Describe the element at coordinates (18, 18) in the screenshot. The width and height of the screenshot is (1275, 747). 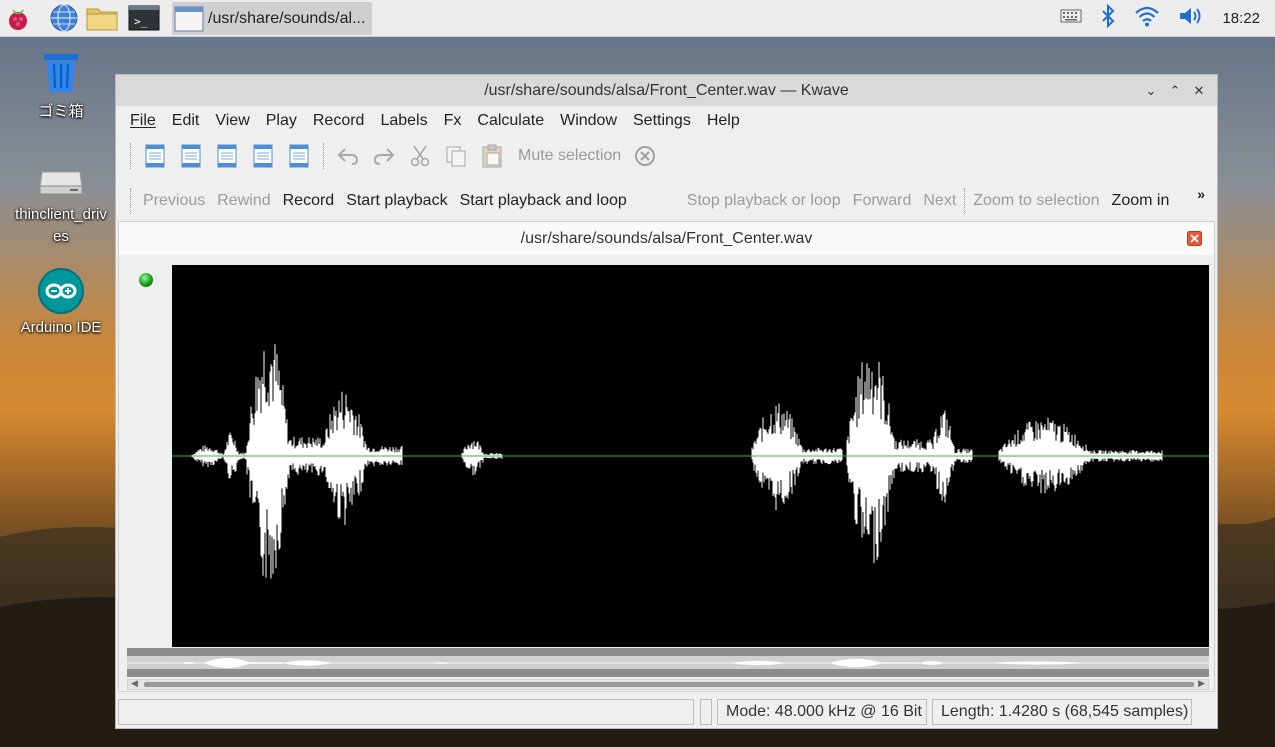
I see `raspberry-menu-icon` at that location.